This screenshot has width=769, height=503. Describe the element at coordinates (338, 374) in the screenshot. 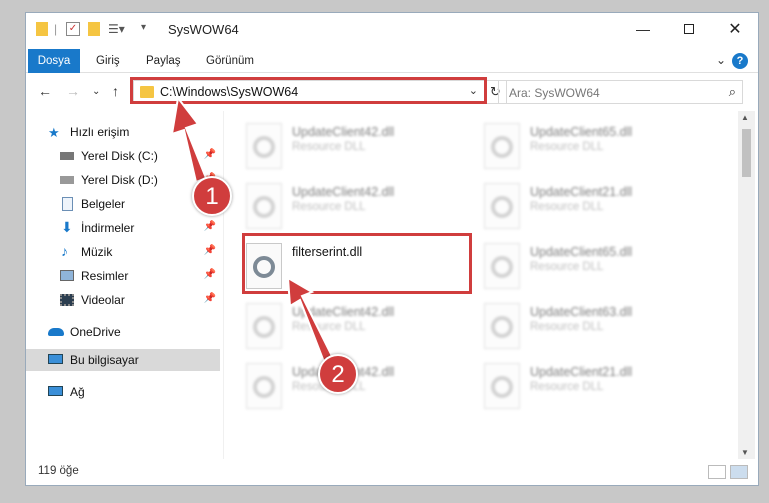

I see `step-badge-2: 2` at that location.